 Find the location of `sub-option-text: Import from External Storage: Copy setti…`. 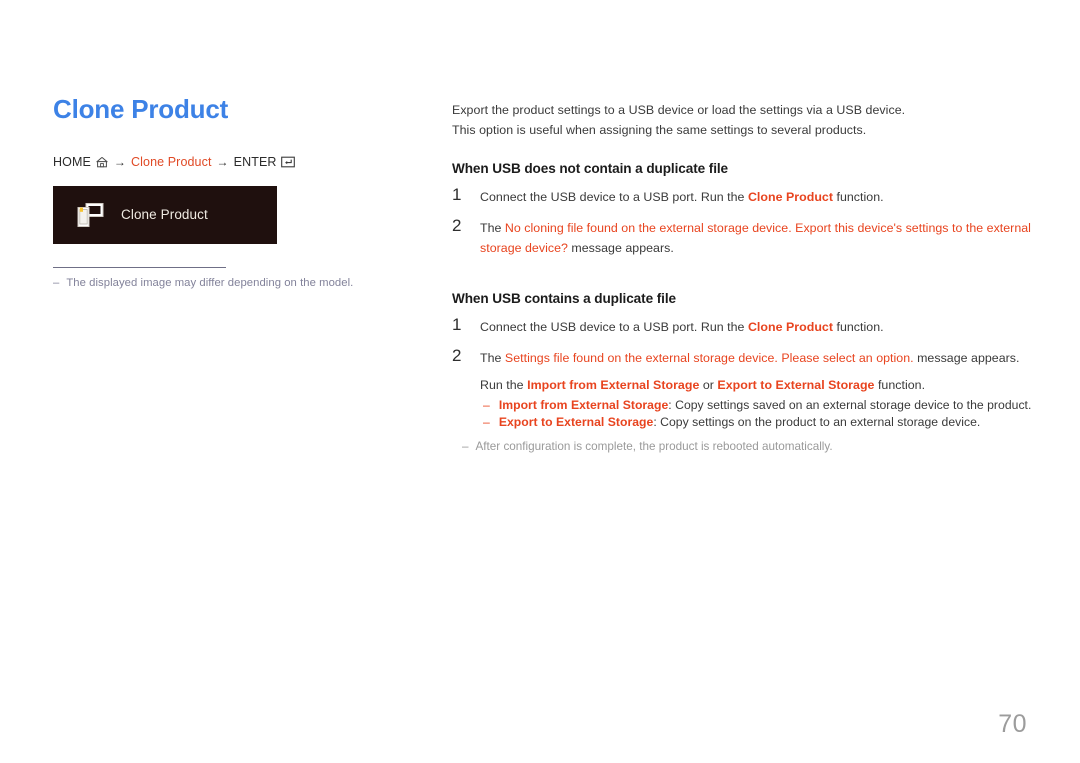

sub-option-text: Import from External Storage: Copy setti… is located at coordinates (765, 405).